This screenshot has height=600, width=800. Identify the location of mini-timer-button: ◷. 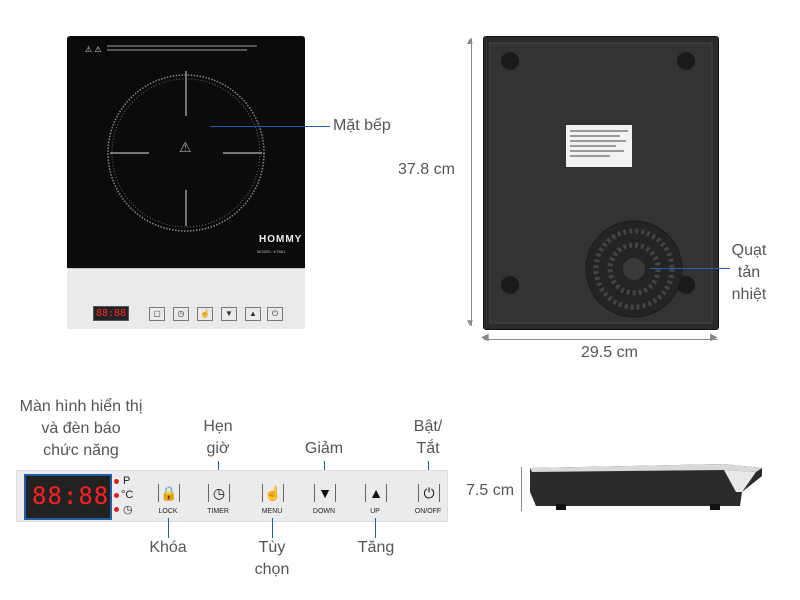
(181, 314).